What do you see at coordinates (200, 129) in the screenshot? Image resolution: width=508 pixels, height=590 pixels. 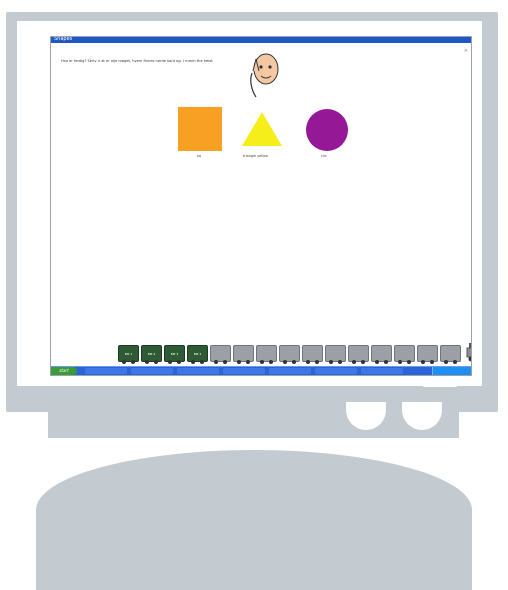 I see `orange-square-shape` at bounding box center [200, 129].